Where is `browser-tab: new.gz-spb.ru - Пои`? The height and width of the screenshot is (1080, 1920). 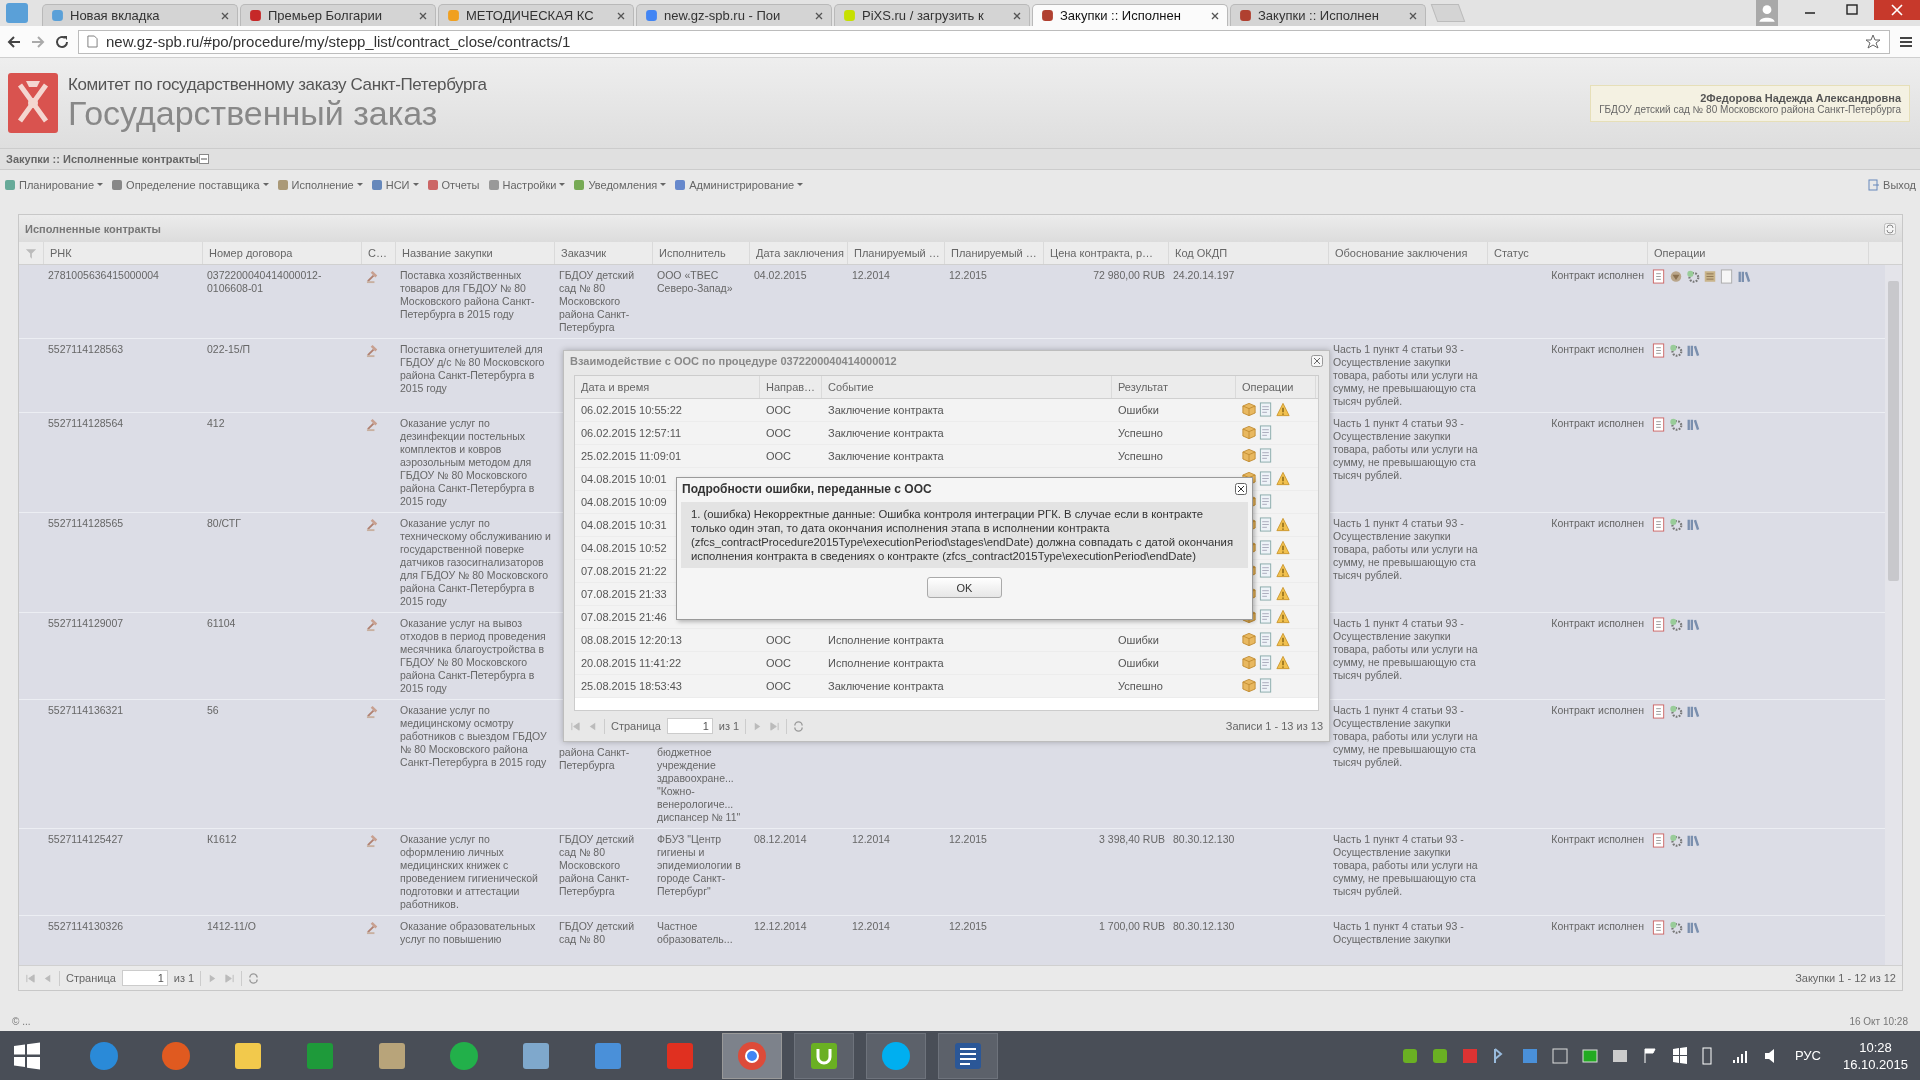 browser-tab: new.gz-spb.ru - Пои is located at coordinates (734, 15).